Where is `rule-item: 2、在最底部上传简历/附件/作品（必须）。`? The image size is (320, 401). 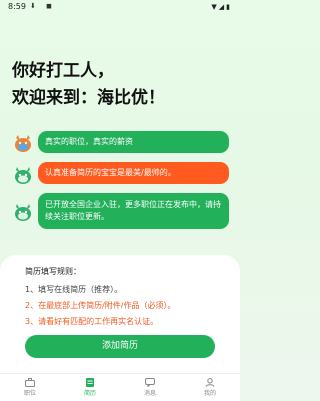 rule-item: 2、在最底部上传简历/附件/作品（必须）。 is located at coordinates (100, 305).